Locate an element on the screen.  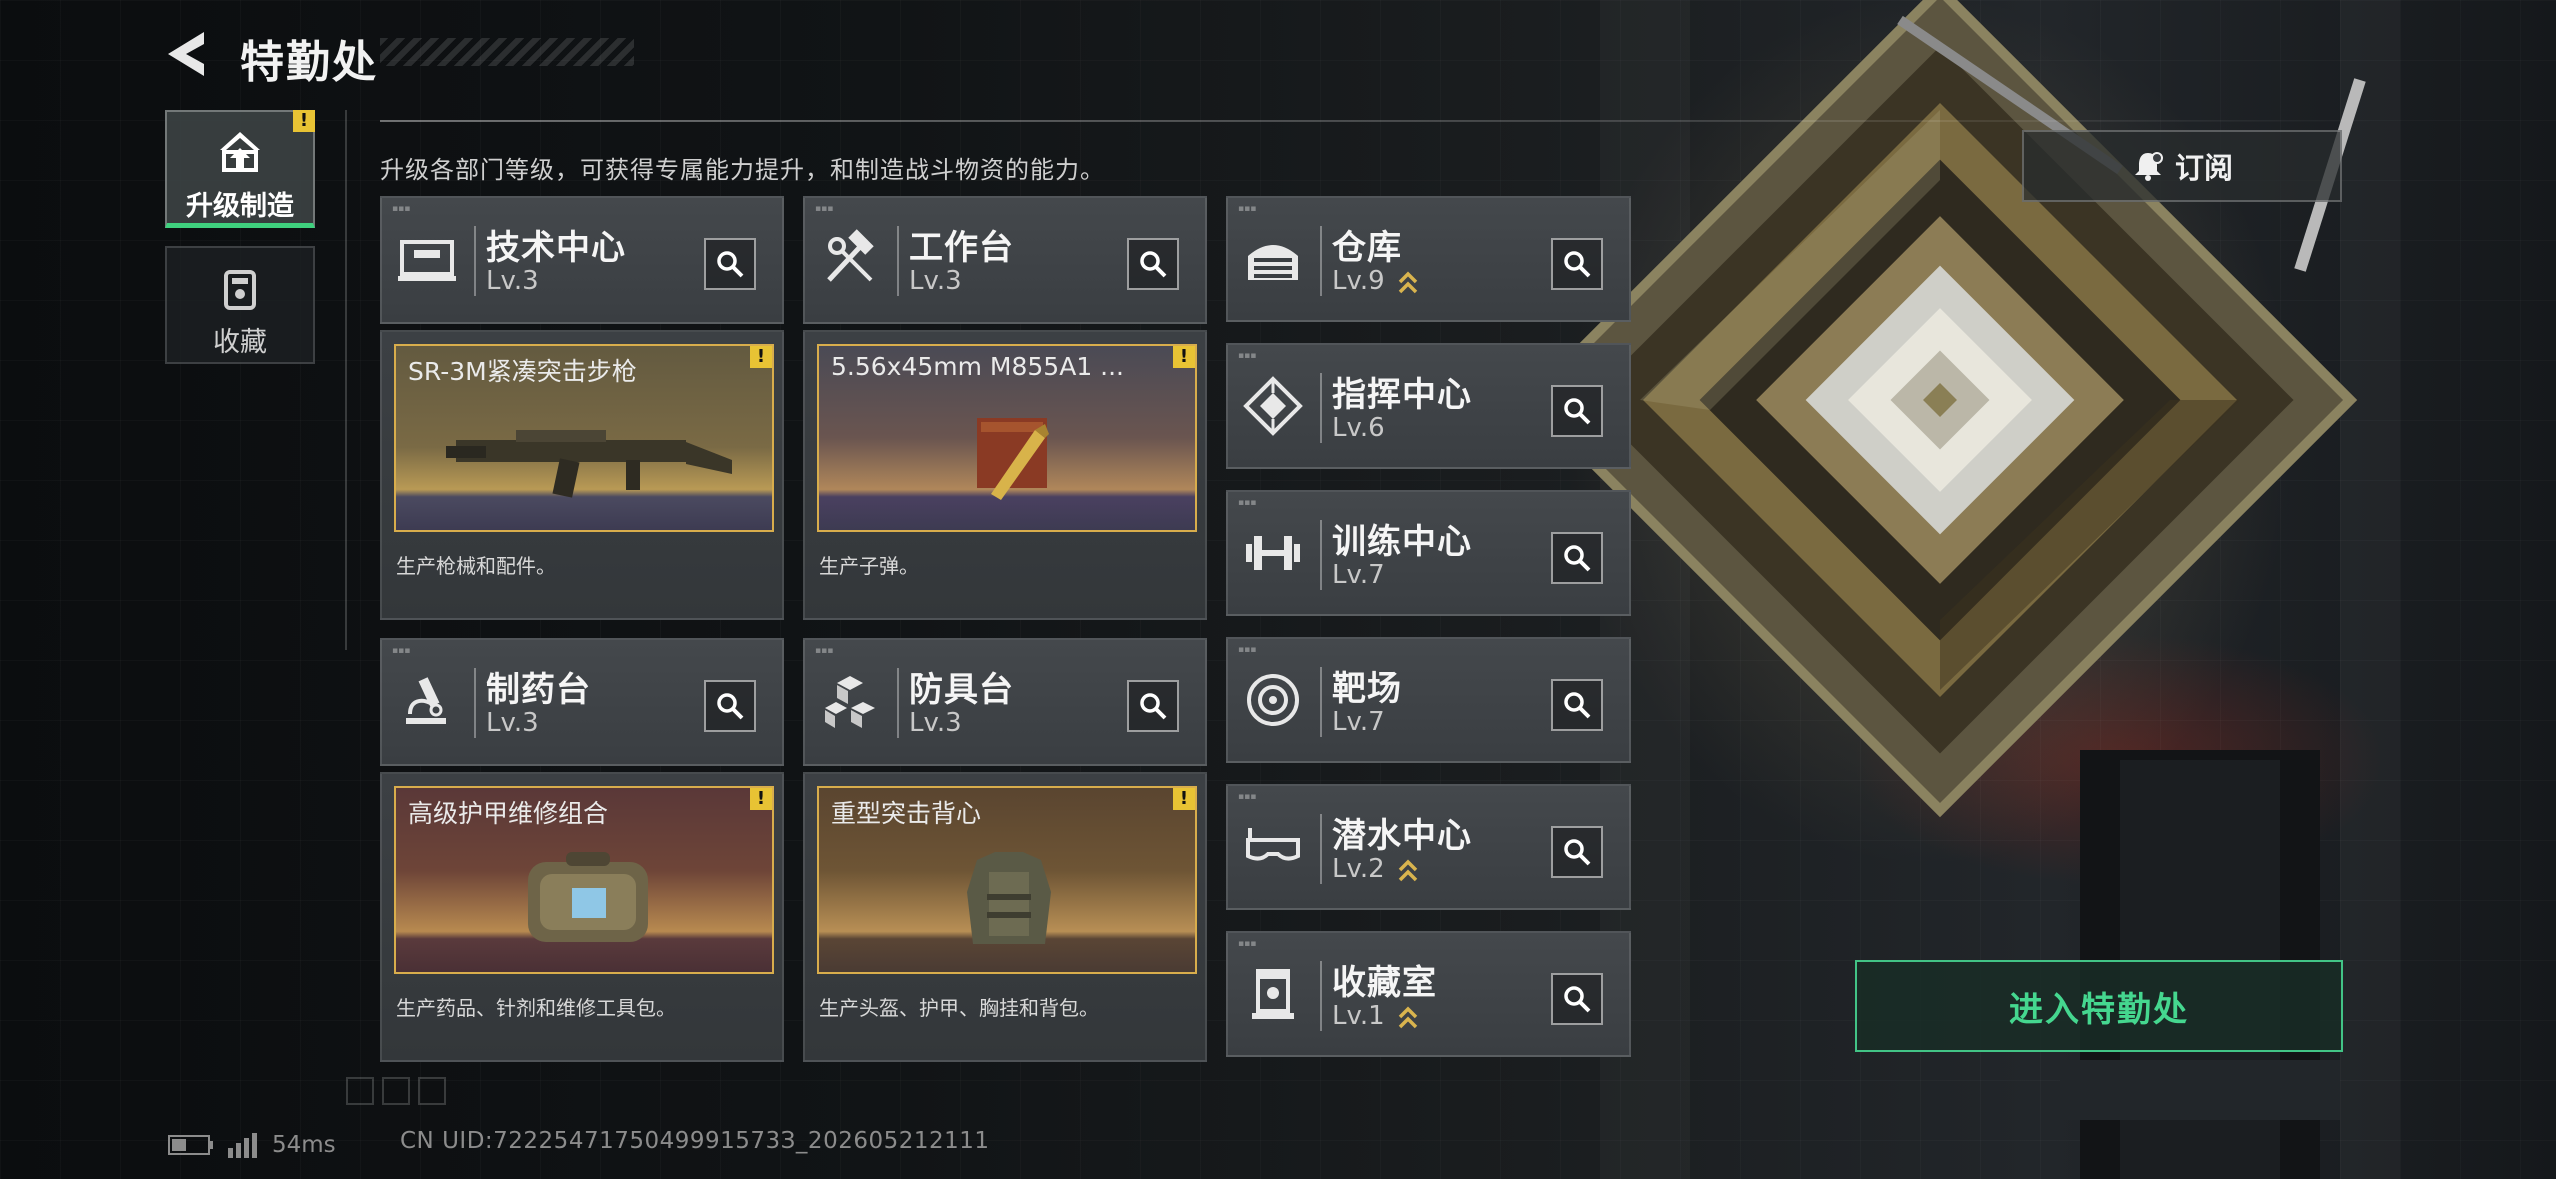
production-item-tech-center: SR-3M紧凑突击步枪 ! is located at coordinates (584, 438).